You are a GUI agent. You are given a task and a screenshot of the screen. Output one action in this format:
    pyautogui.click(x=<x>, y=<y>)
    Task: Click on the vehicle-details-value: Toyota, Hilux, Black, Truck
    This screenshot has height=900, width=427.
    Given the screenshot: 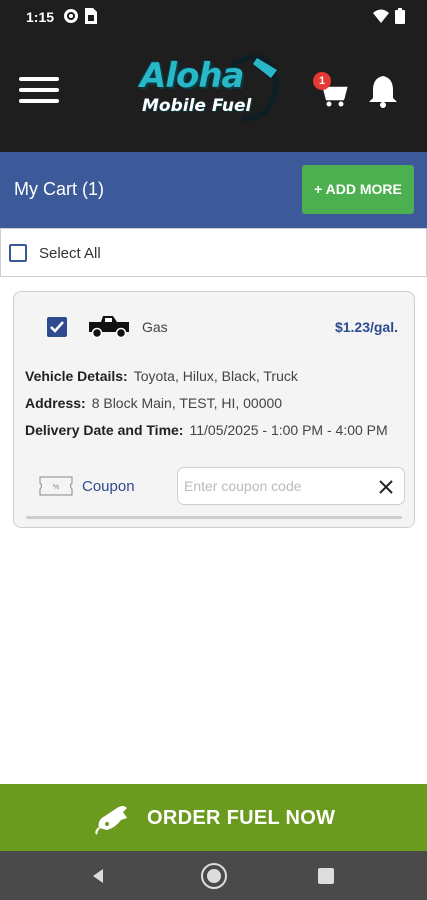 What is the action you would take?
    pyautogui.click(x=215, y=376)
    